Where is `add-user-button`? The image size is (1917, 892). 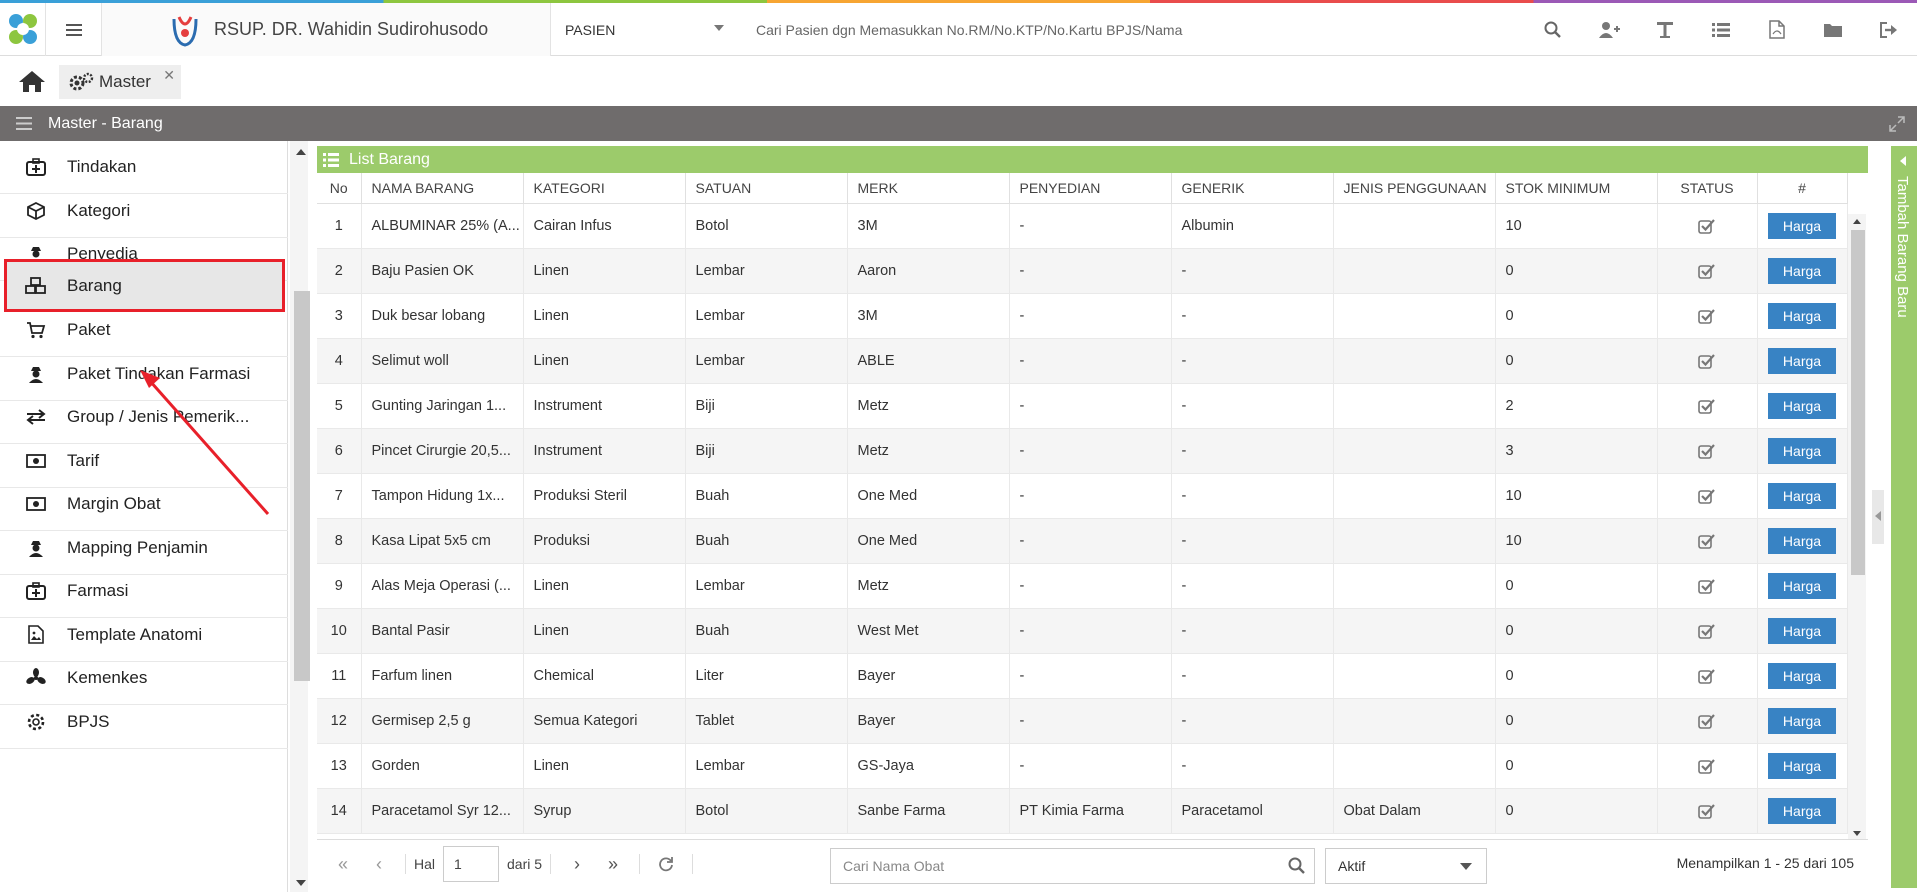
add-user-button is located at coordinates (1609, 29).